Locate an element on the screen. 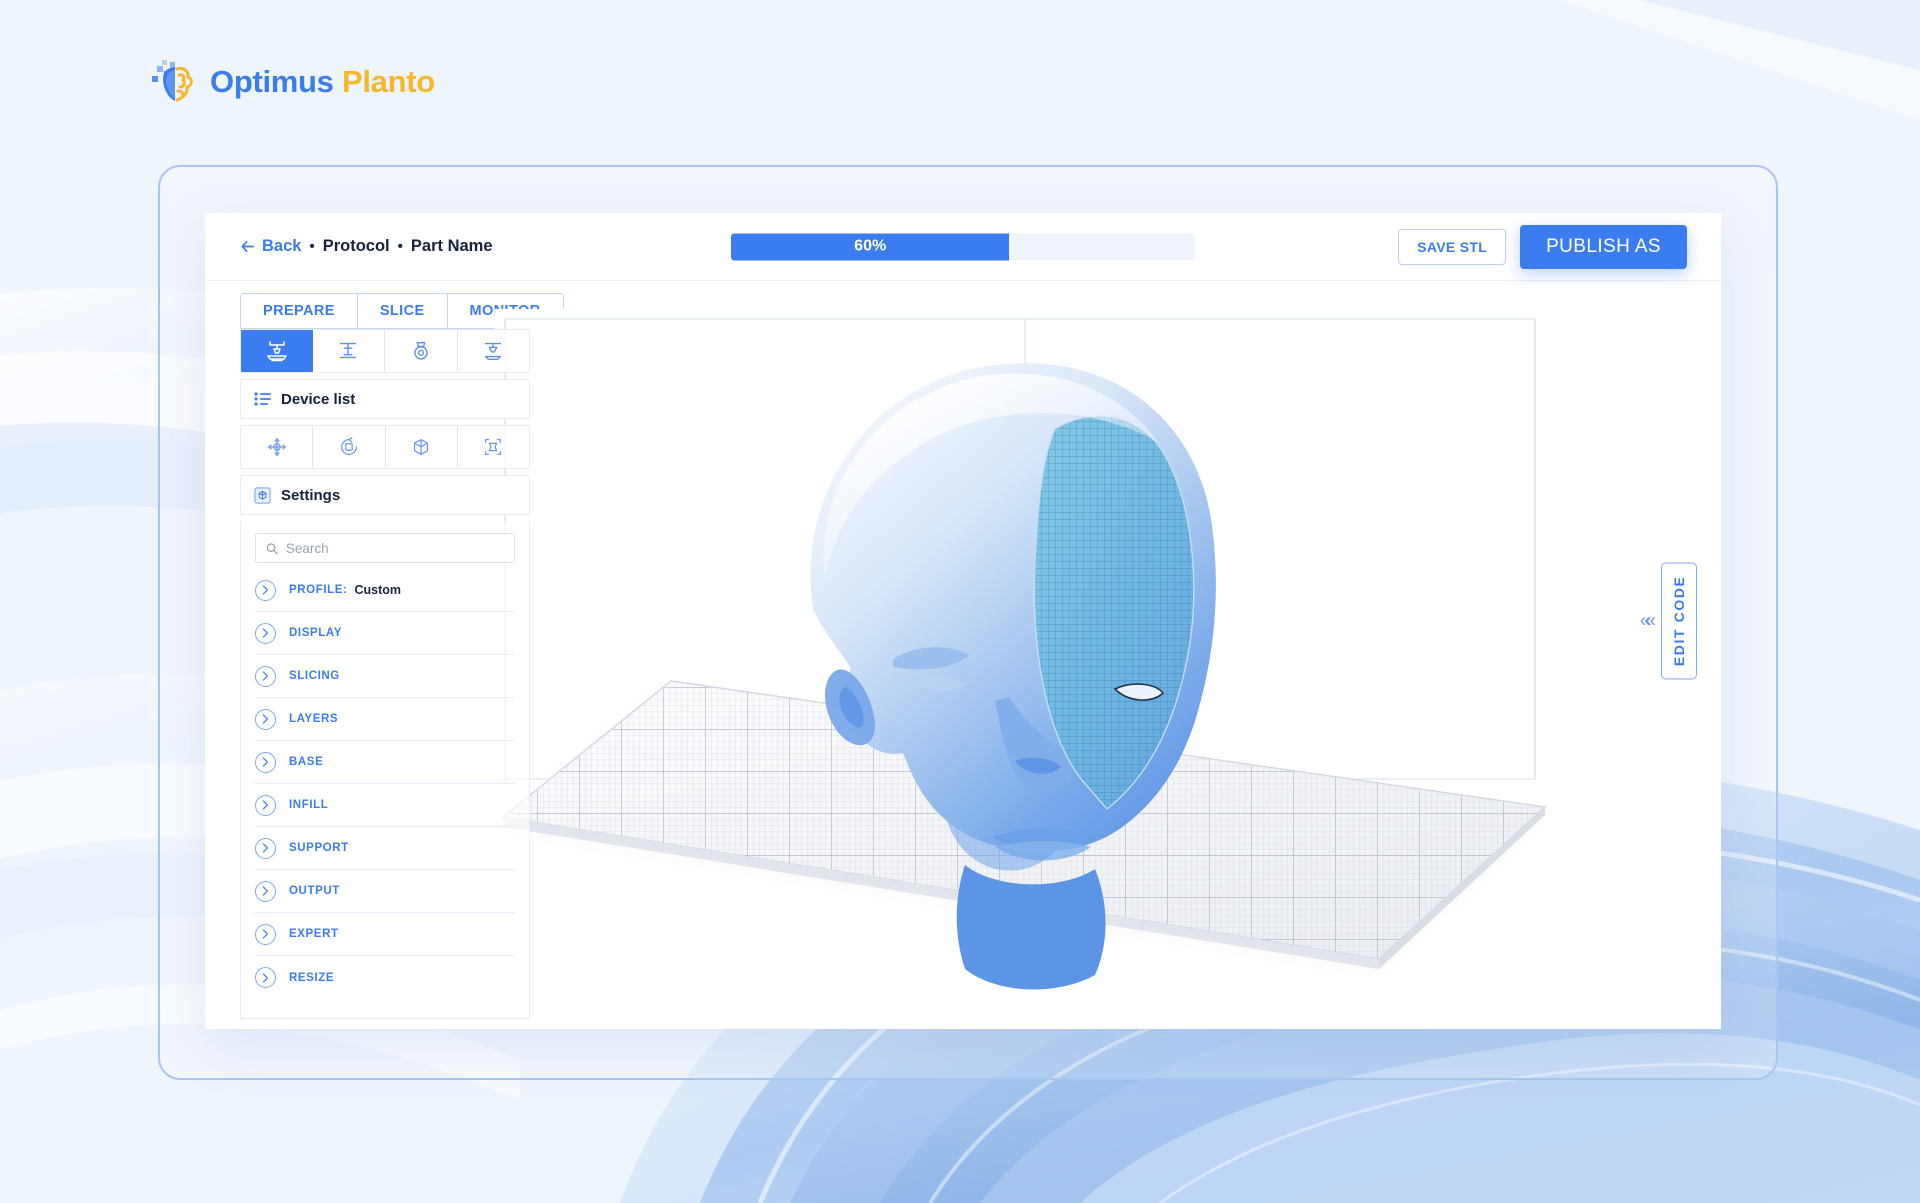  save-stl-button: SAVE STL is located at coordinates (1452, 246).